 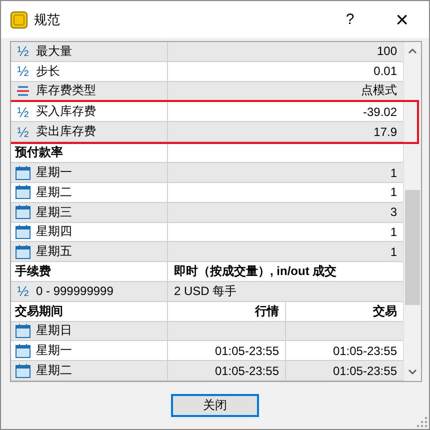 What do you see at coordinates (379, 111) in the screenshot?
I see `value-text: -39.02` at bounding box center [379, 111].